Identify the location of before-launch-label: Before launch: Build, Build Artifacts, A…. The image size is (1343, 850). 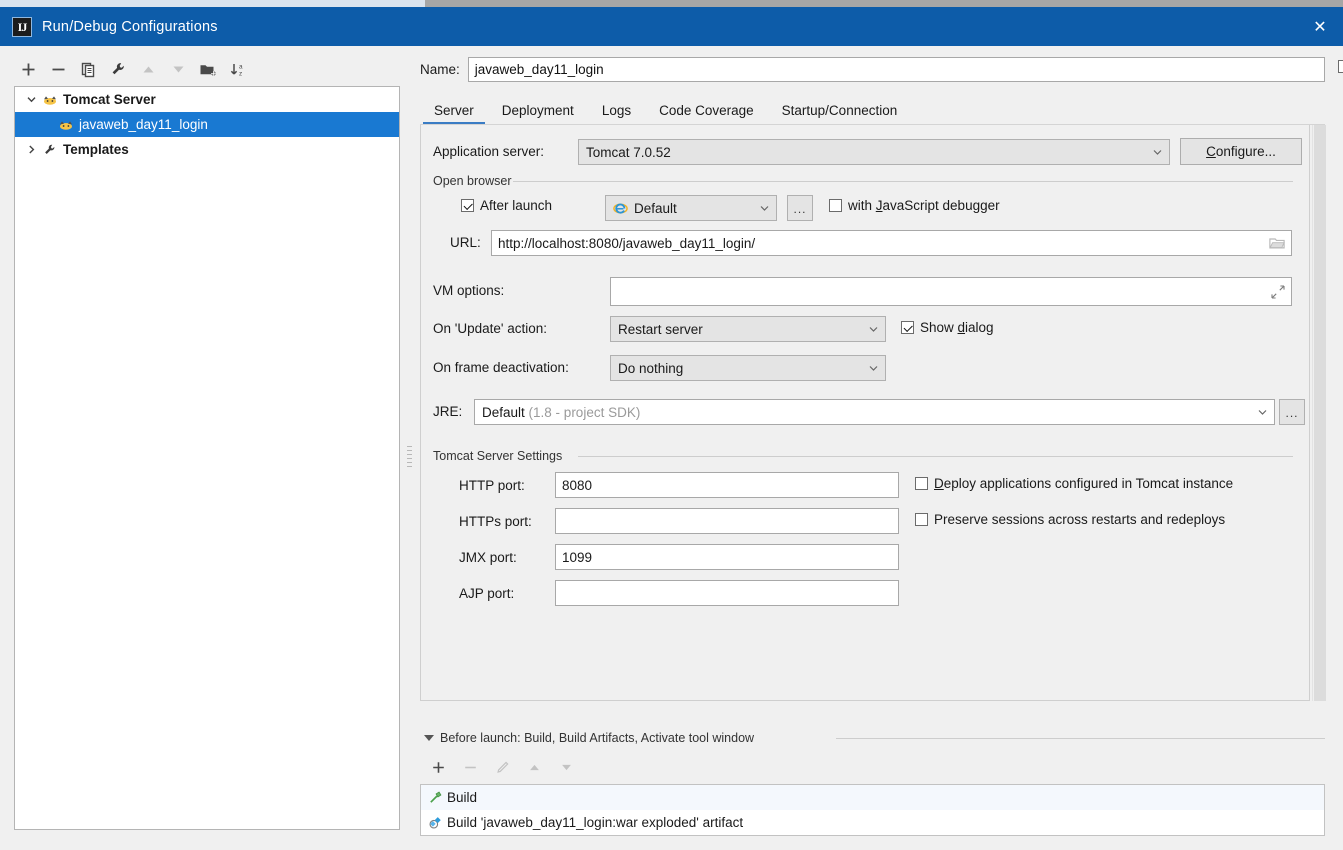
(597, 738).